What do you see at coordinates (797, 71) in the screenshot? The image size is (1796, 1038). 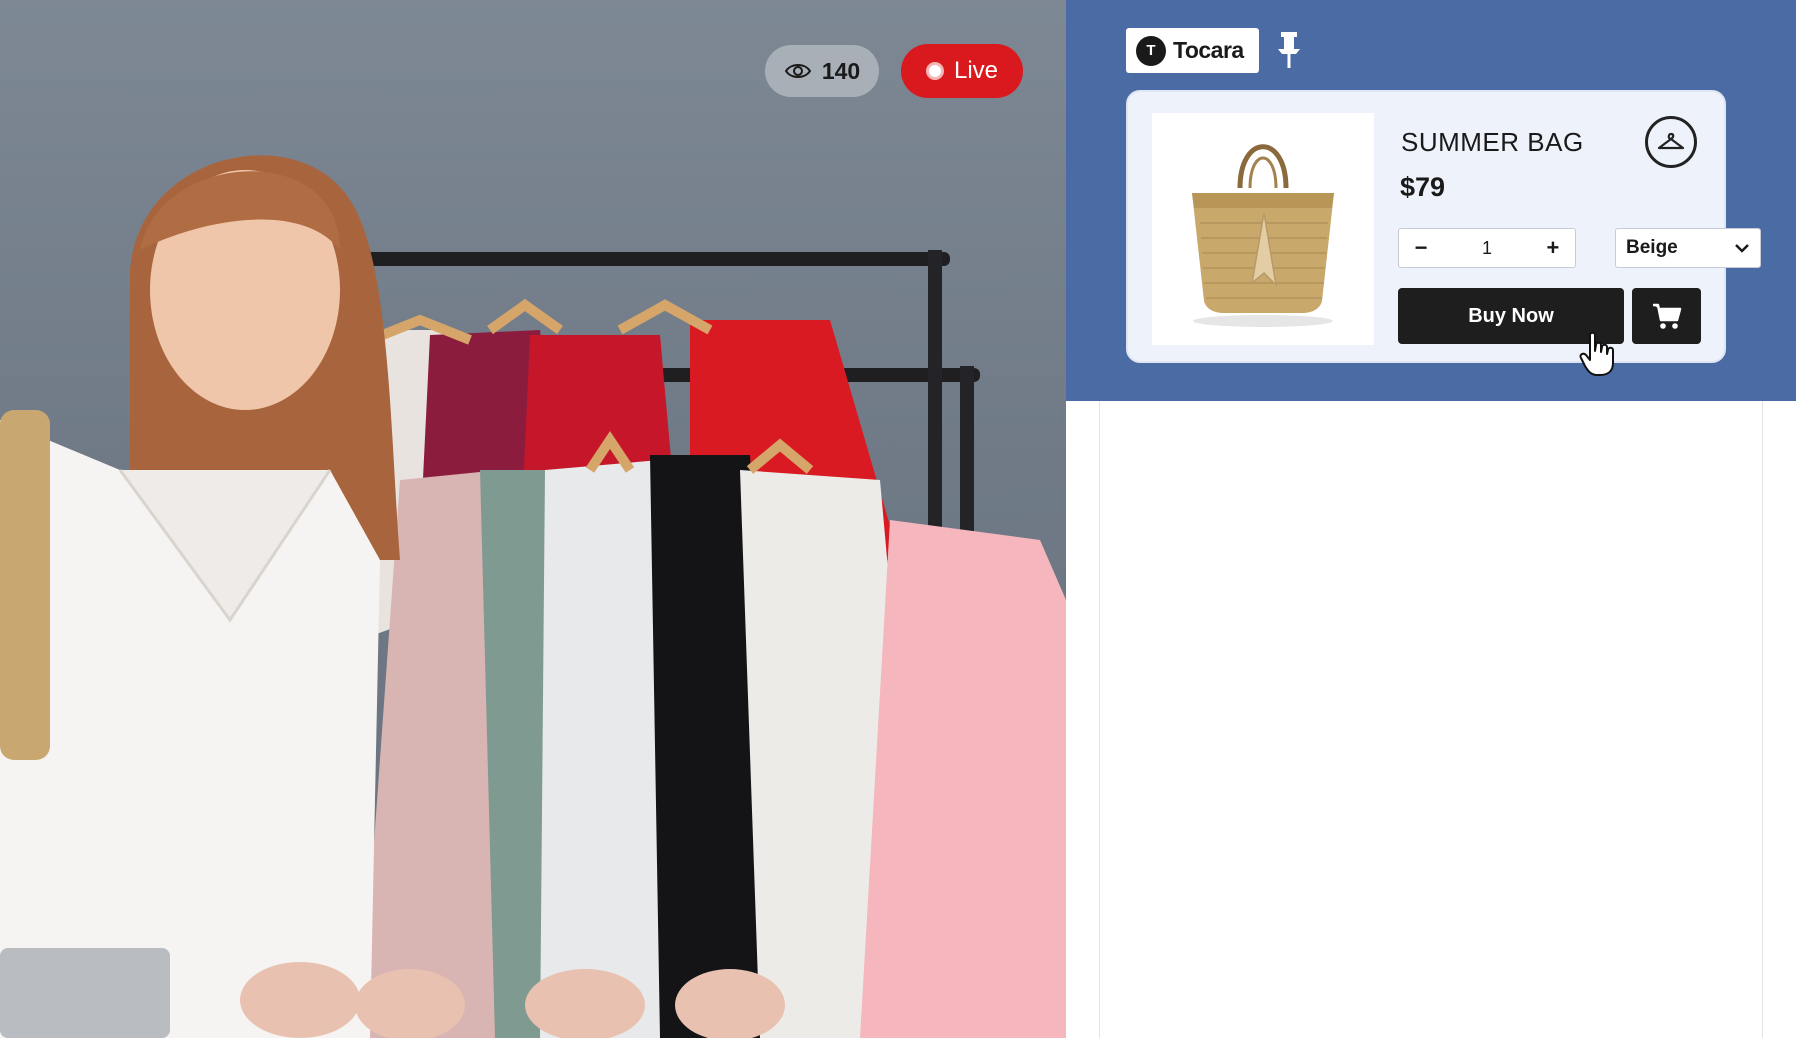 I see `eye-icon` at bounding box center [797, 71].